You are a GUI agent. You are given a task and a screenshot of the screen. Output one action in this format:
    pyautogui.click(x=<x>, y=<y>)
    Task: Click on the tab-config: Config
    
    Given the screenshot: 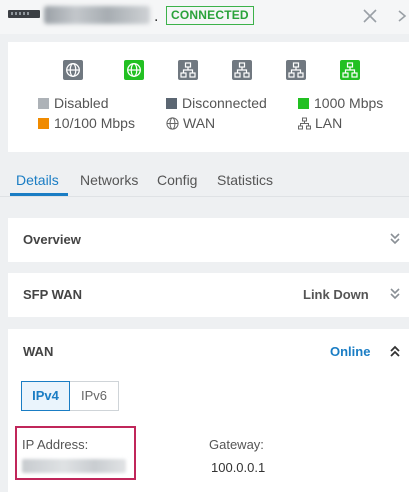 What is the action you would take?
    pyautogui.click(x=177, y=180)
    